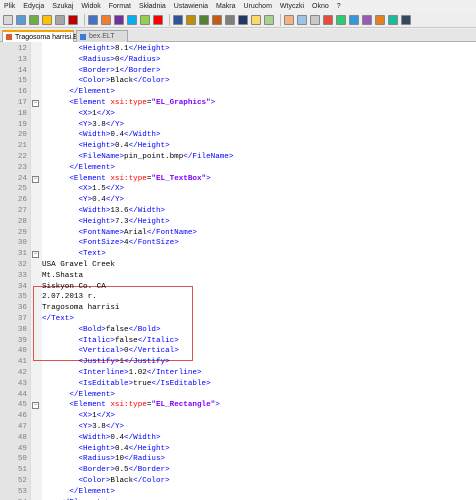 The image size is (476, 500). What do you see at coordinates (45, 36) in the screenshot?
I see `tab-tragosoma-harrisi: Tragosoma harrisi.ELT ×` at bounding box center [45, 36].